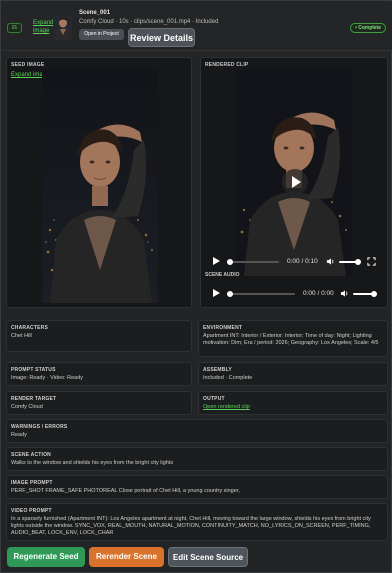  Describe the element at coordinates (31, 455) in the screenshot. I see `scene-action-title: SCENE ACTION` at that location.